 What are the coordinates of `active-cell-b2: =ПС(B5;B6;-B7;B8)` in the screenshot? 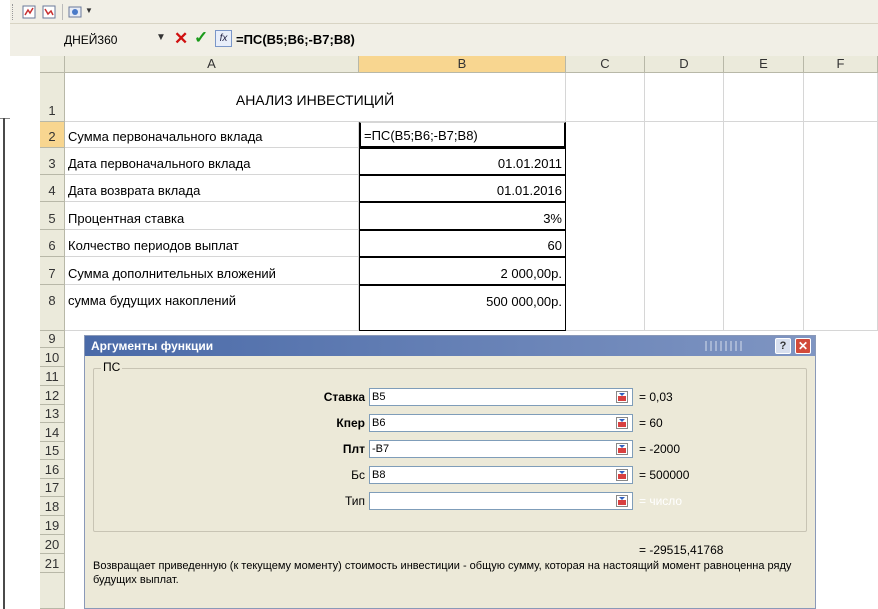 It's located at (462, 135).